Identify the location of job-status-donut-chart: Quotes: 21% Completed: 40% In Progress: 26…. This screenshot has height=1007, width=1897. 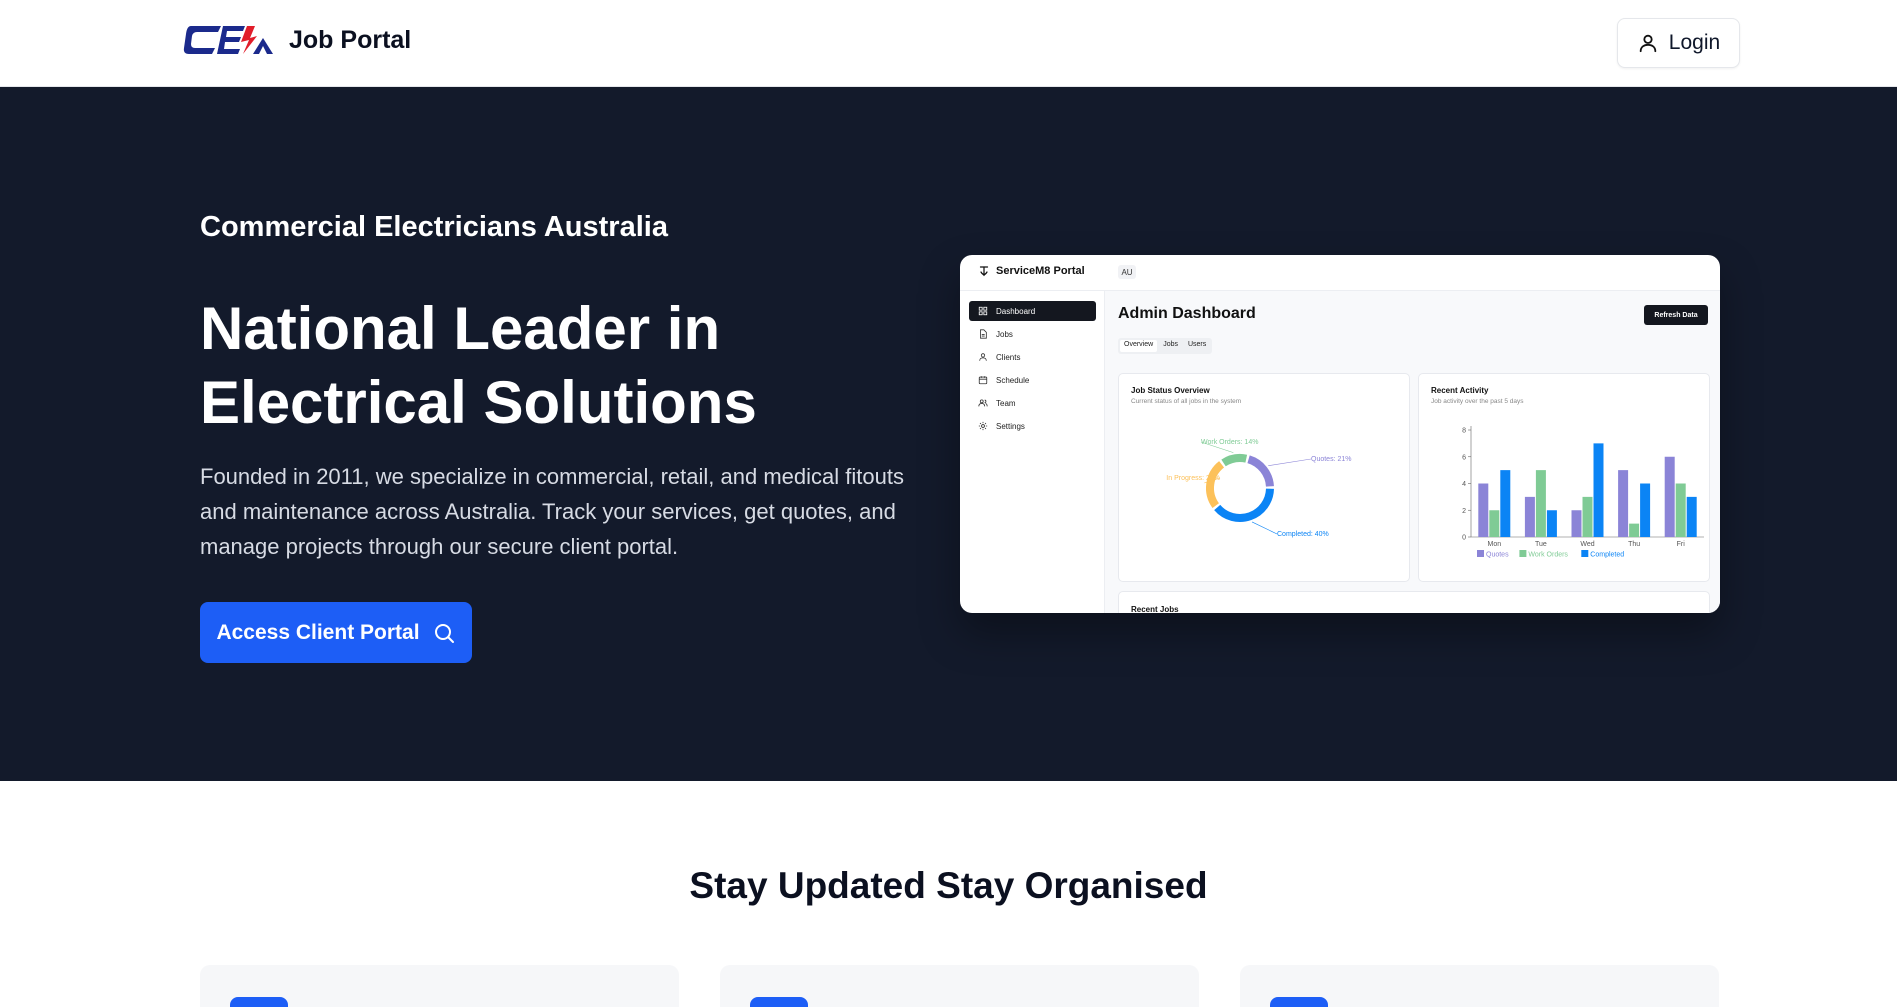
(1258, 488).